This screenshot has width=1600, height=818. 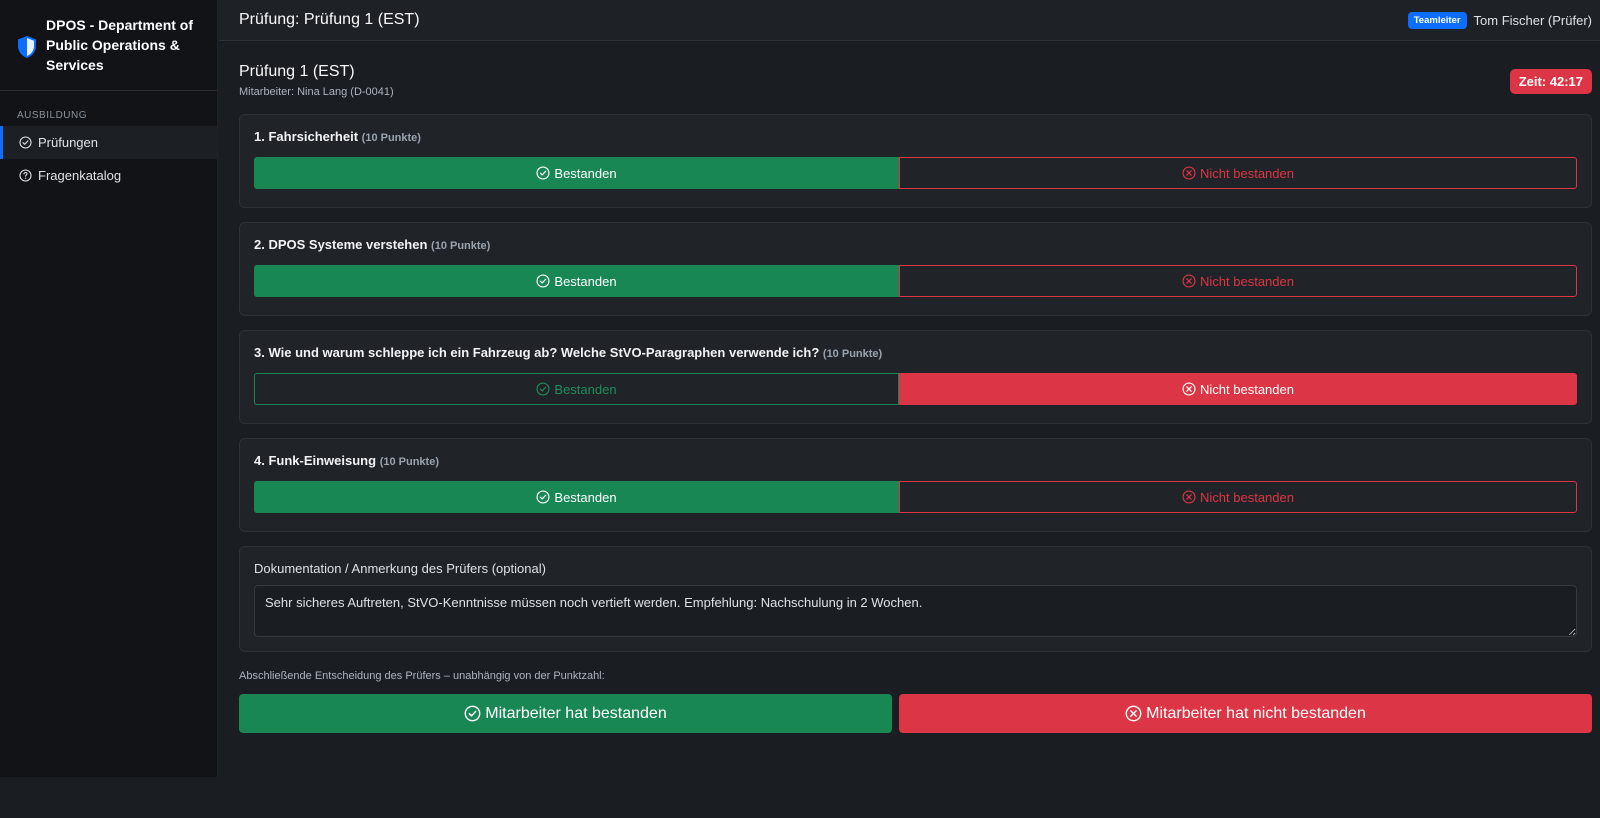 What do you see at coordinates (306, 136) in the screenshot?
I see `question-text: 1. Fahrsicherheit` at bounding box center [306, 136].